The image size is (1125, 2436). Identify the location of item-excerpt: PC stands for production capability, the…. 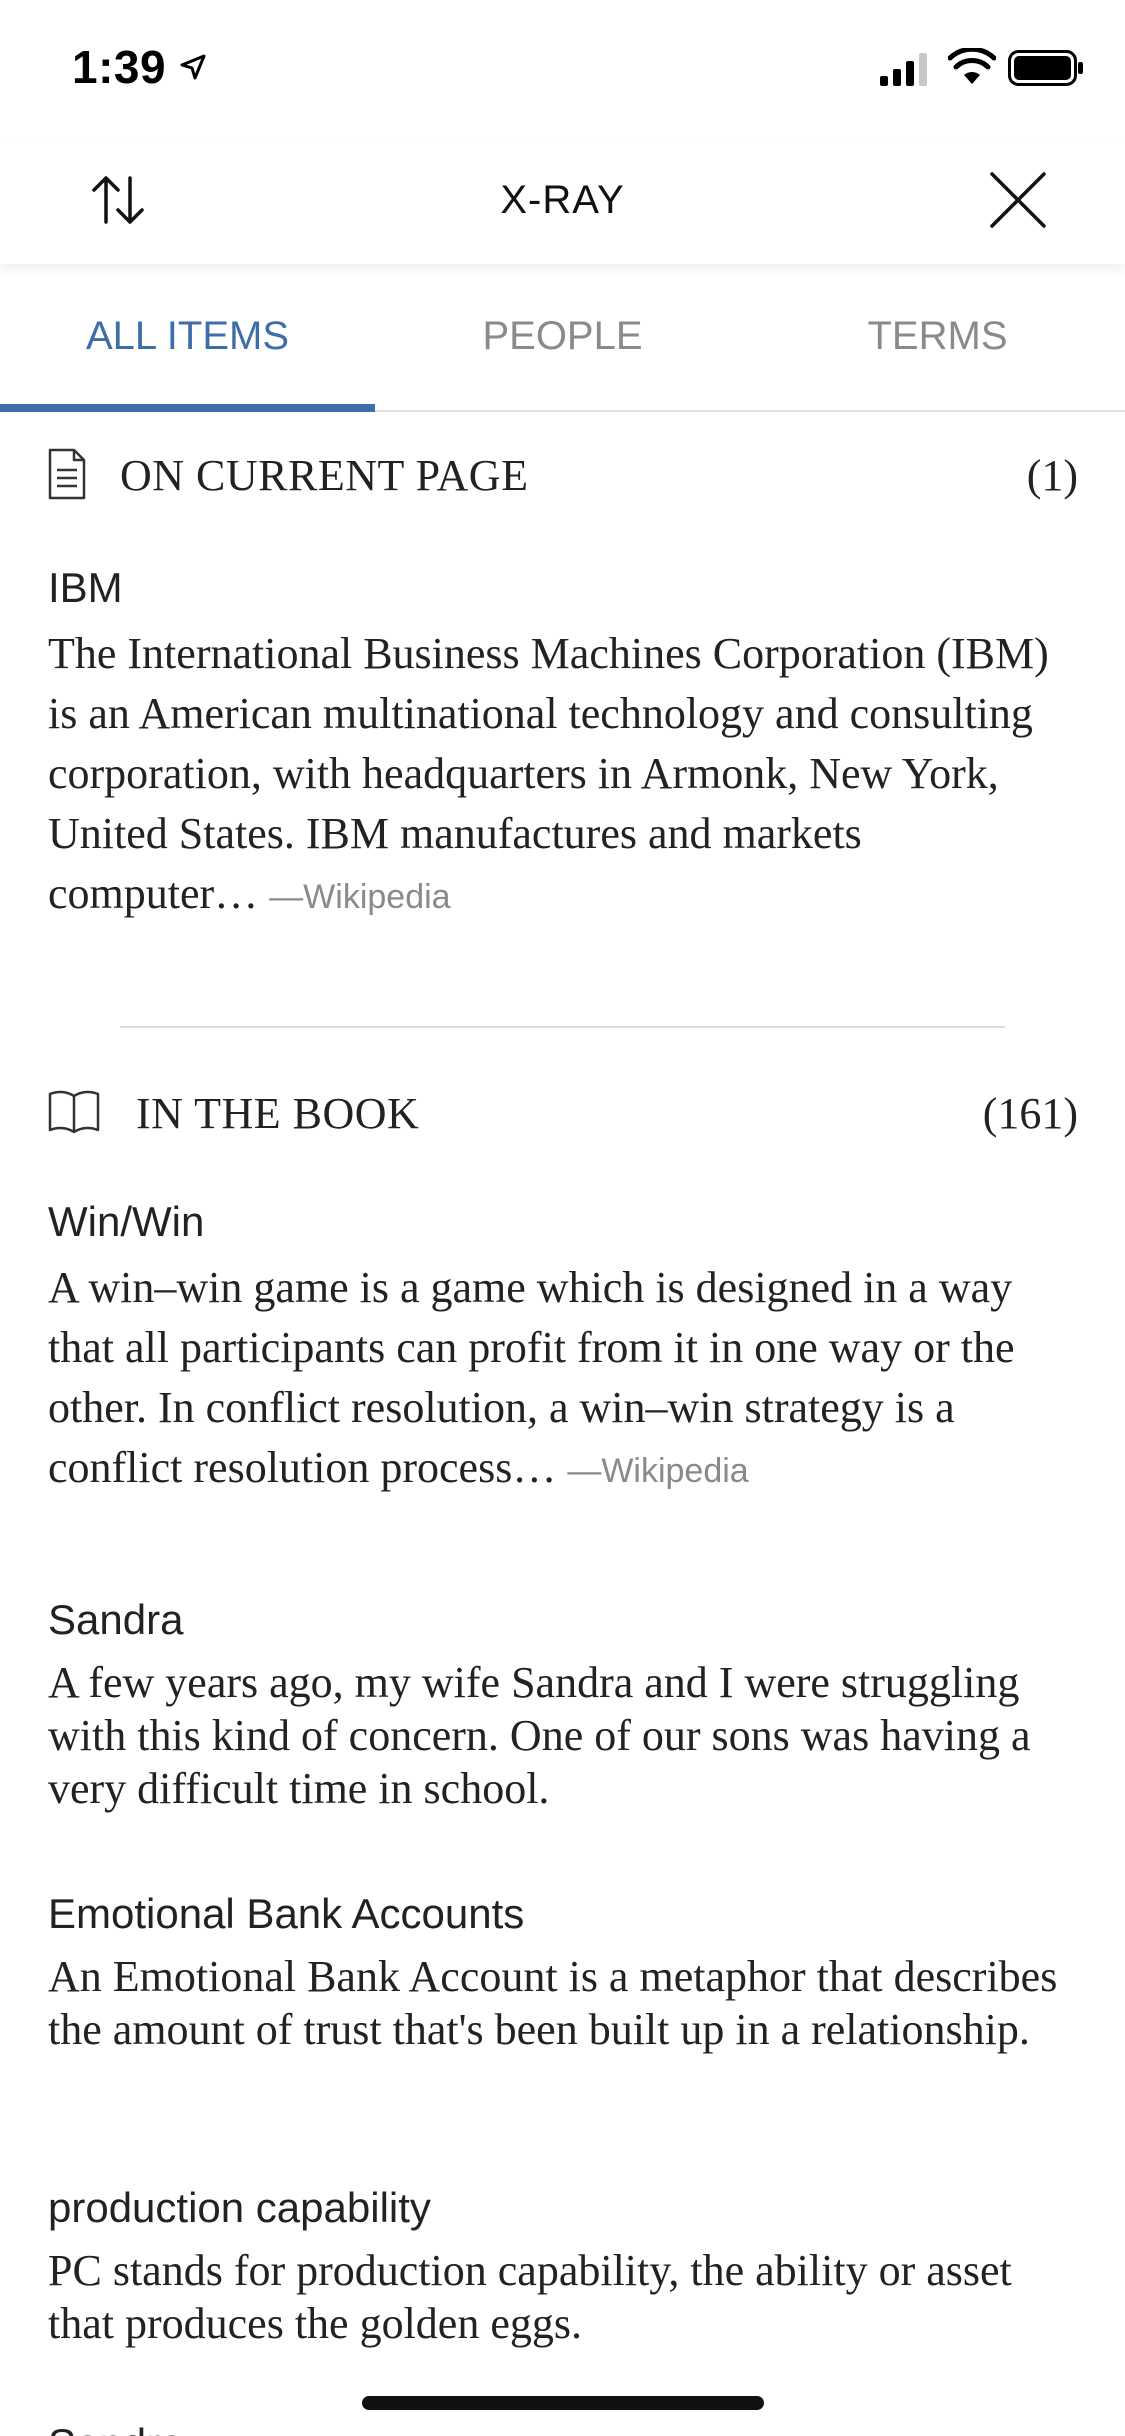
(530, 2297).